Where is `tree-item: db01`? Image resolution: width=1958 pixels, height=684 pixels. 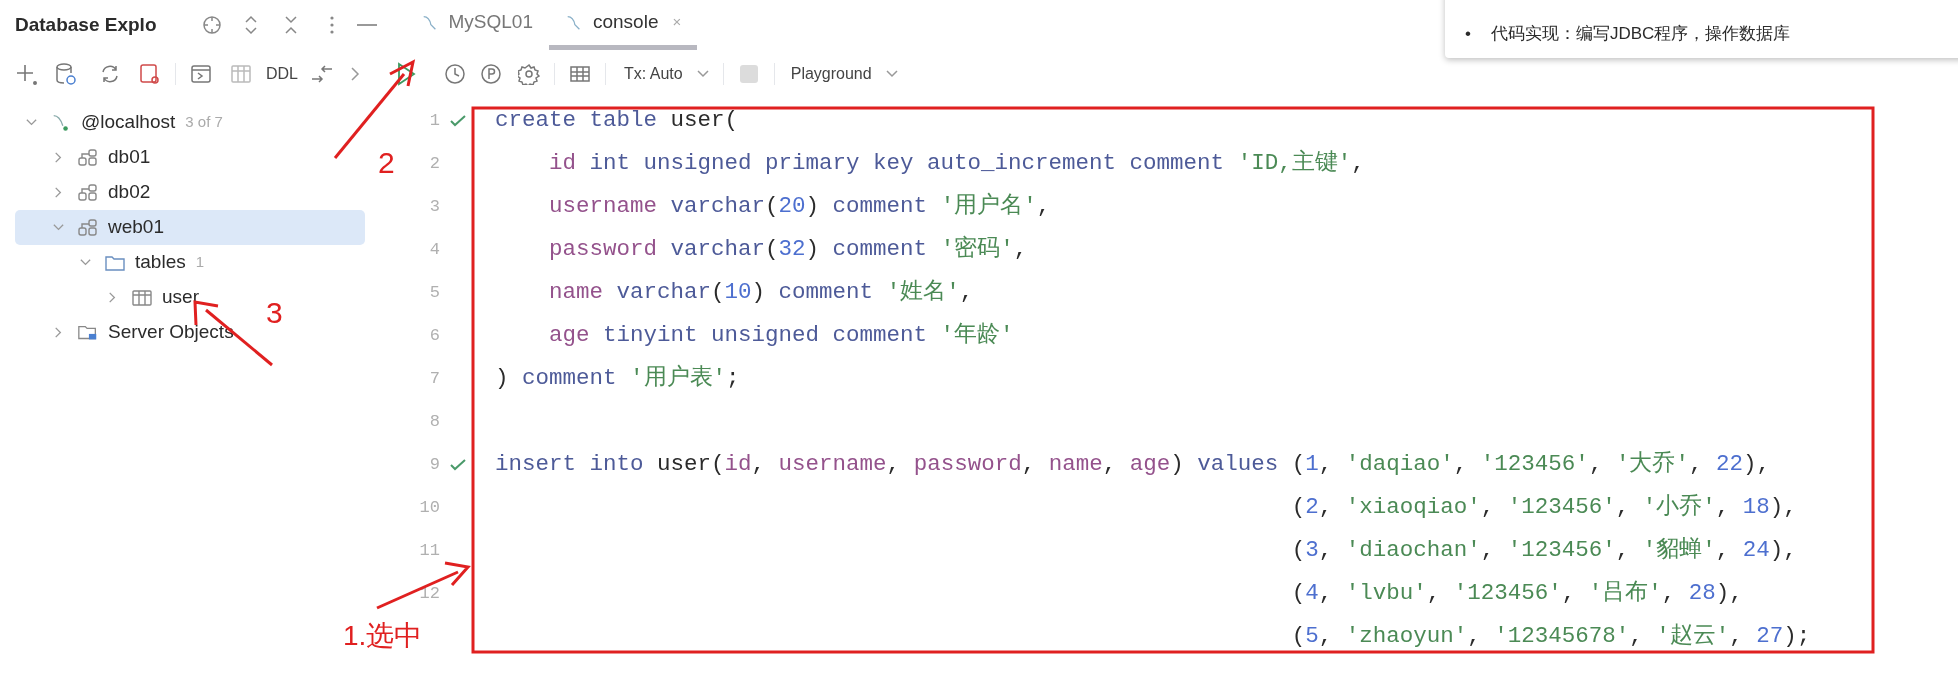
tree-item: db01 is located at coordinates (129, 157).